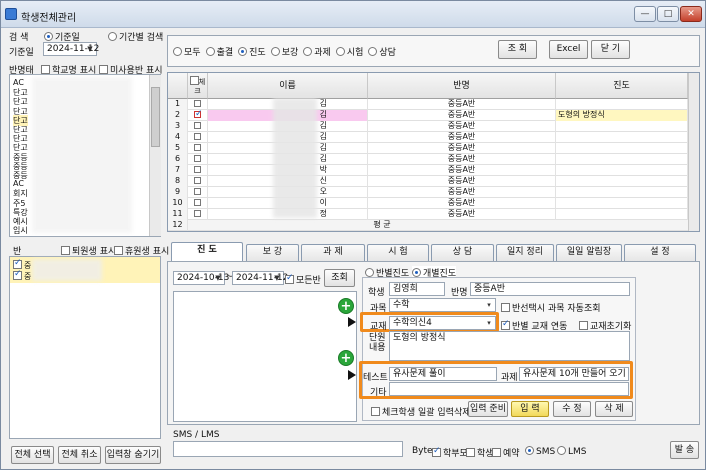  I want to click on table-row: 11 정 중등A반, so click(428, 214).